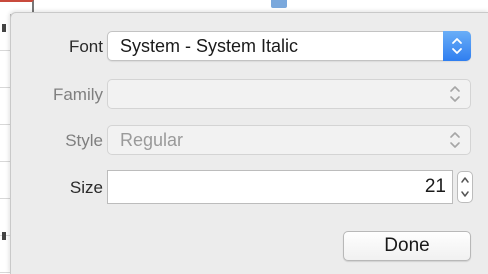 This screenshot has width=488, height=274. I want to click on font-row: Font System - System Italic, so click(249, 47).